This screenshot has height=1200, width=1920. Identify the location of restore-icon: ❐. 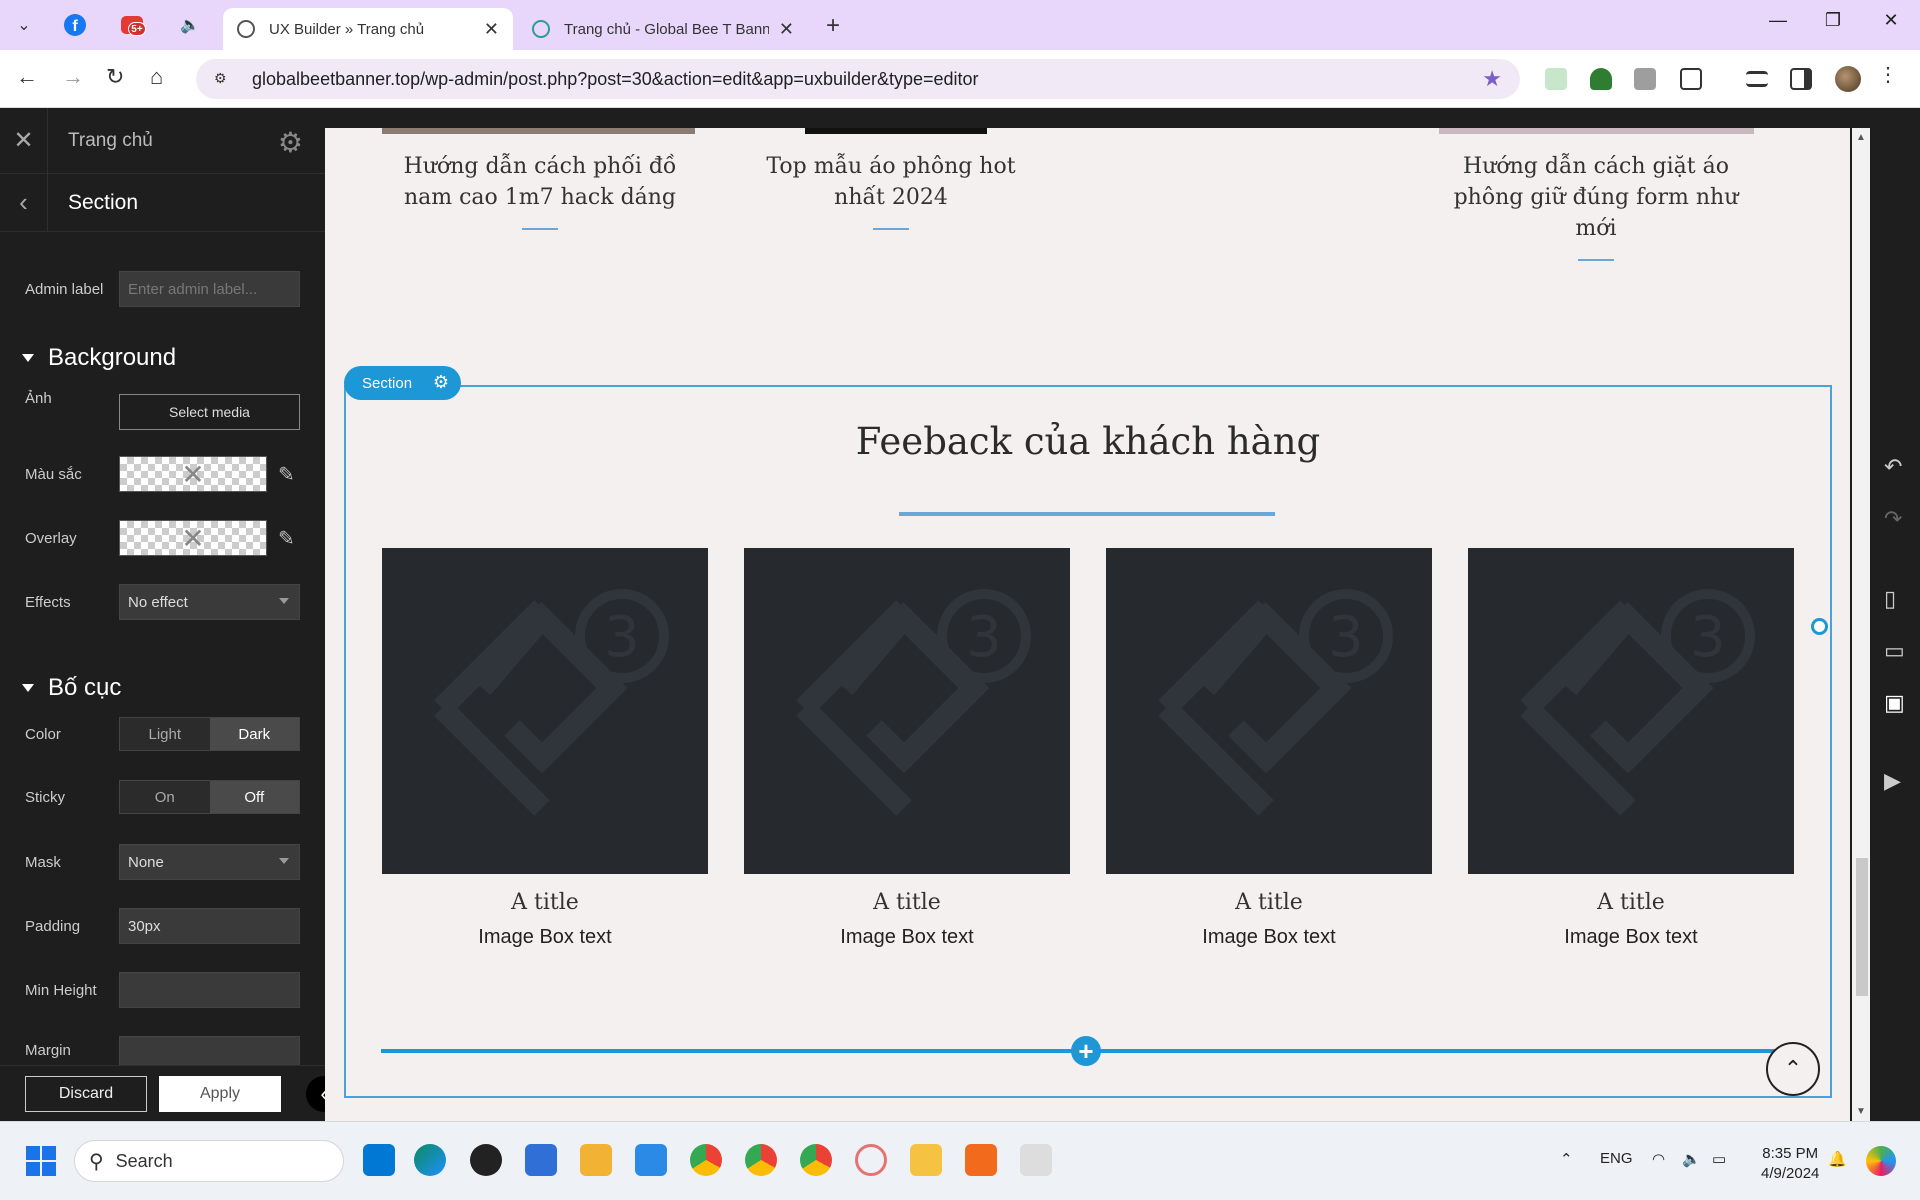
(1833, 20).